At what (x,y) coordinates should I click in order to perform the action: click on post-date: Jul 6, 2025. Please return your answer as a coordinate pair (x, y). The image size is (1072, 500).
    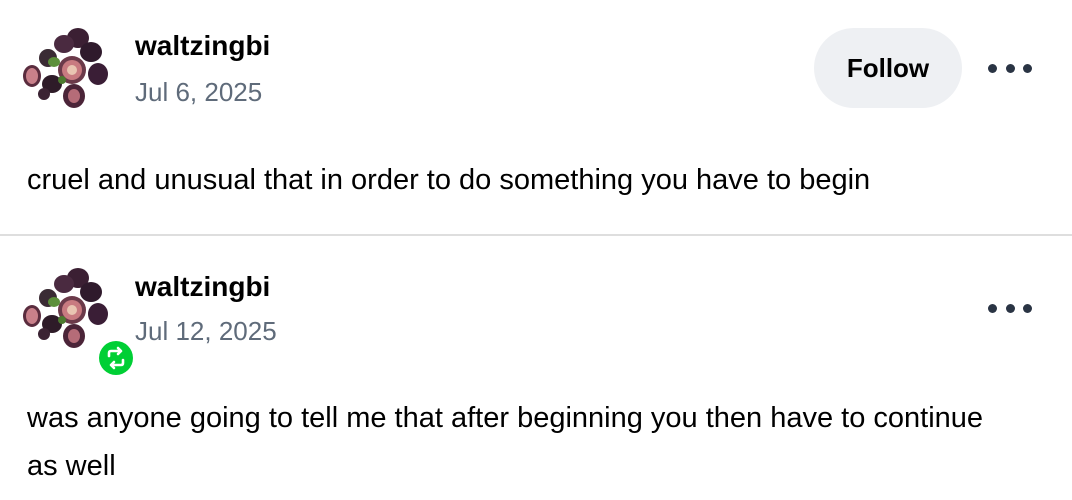
    Looking at the image, I should click on (198, 92).